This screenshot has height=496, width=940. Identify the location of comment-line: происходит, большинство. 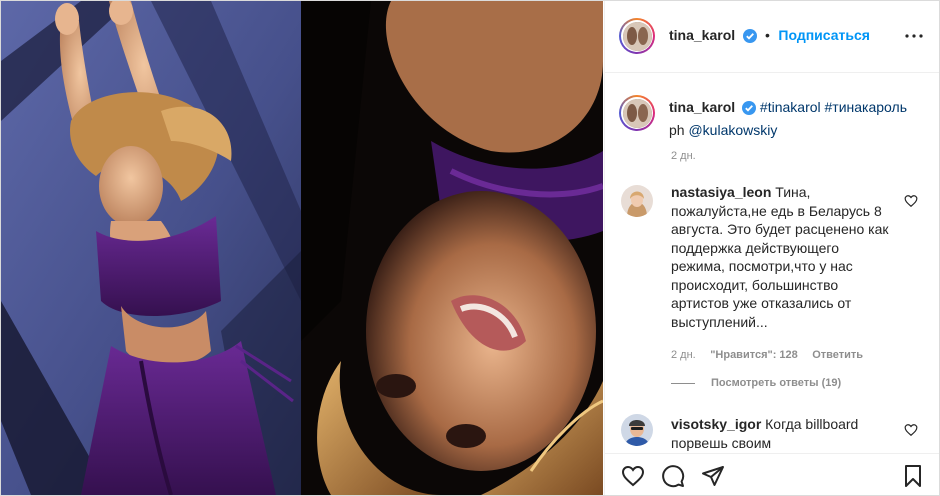
(755, 284).